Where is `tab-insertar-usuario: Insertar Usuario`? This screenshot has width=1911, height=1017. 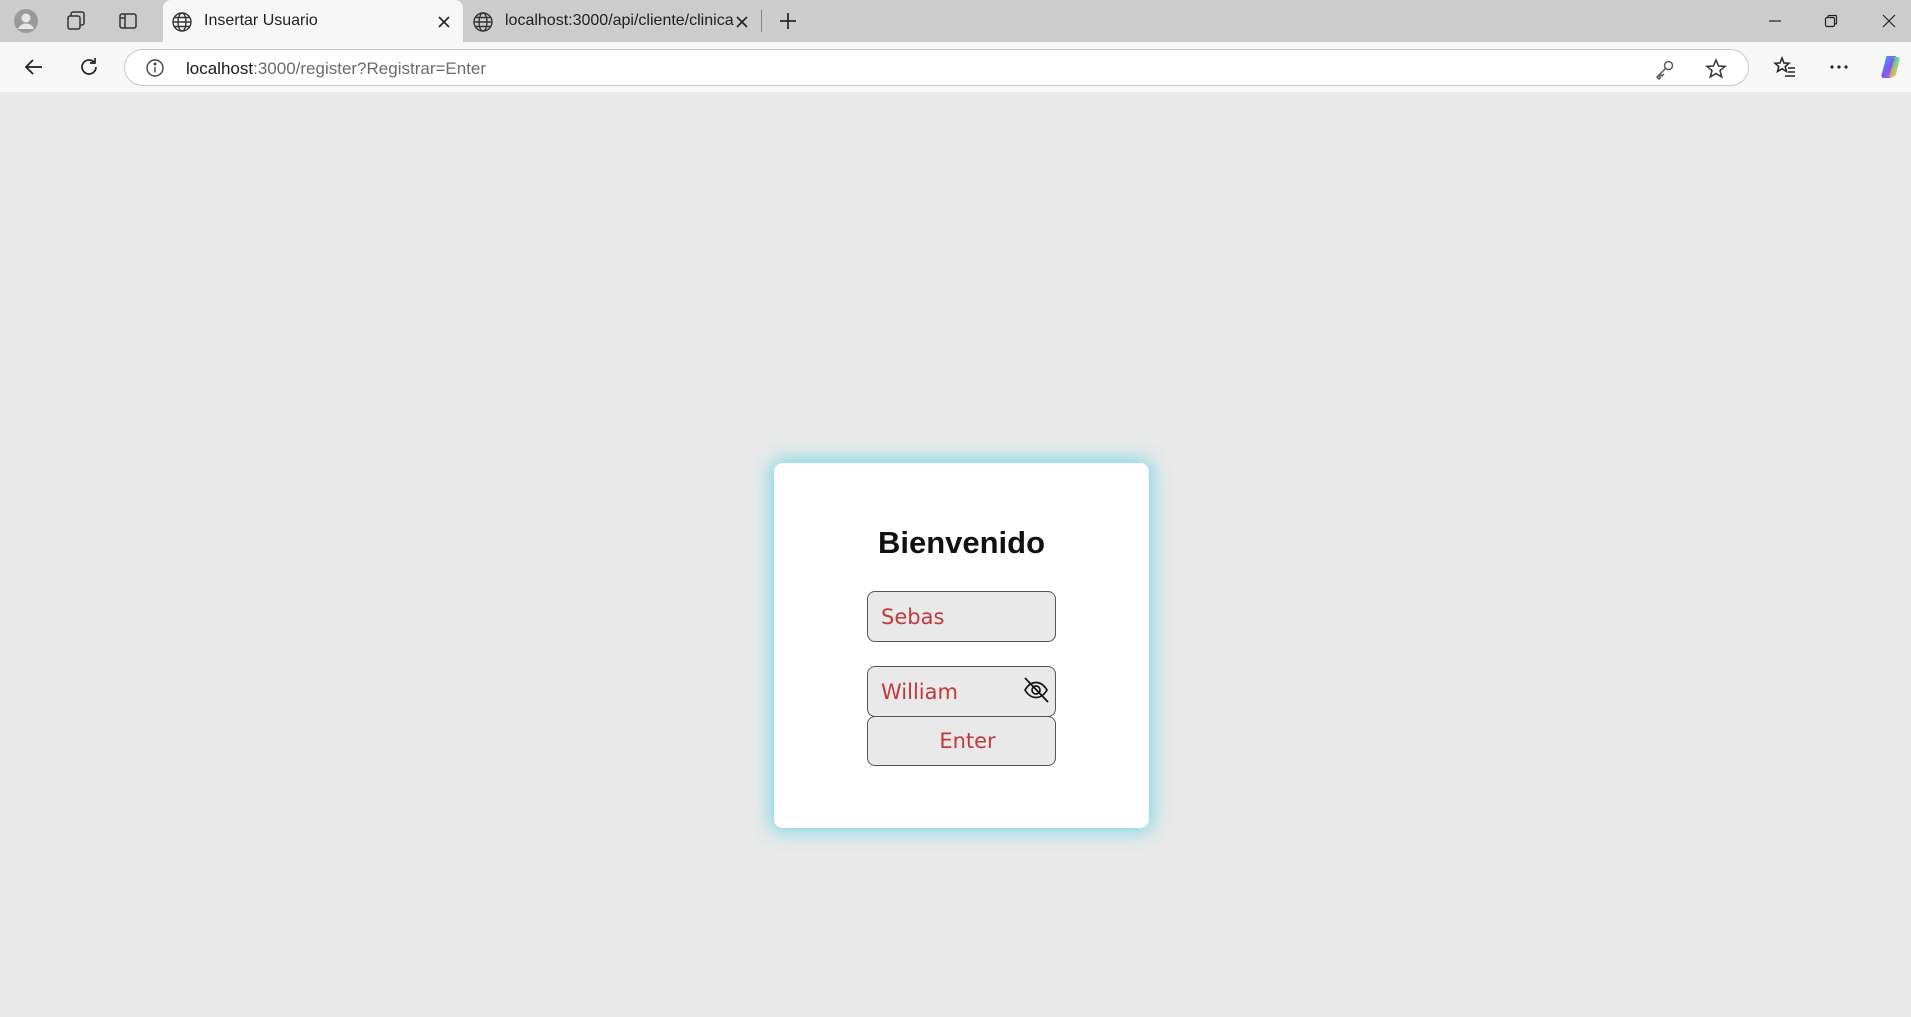 tab-insertar-usuario: Insertar Usuario is located at coordinates (313, 21).